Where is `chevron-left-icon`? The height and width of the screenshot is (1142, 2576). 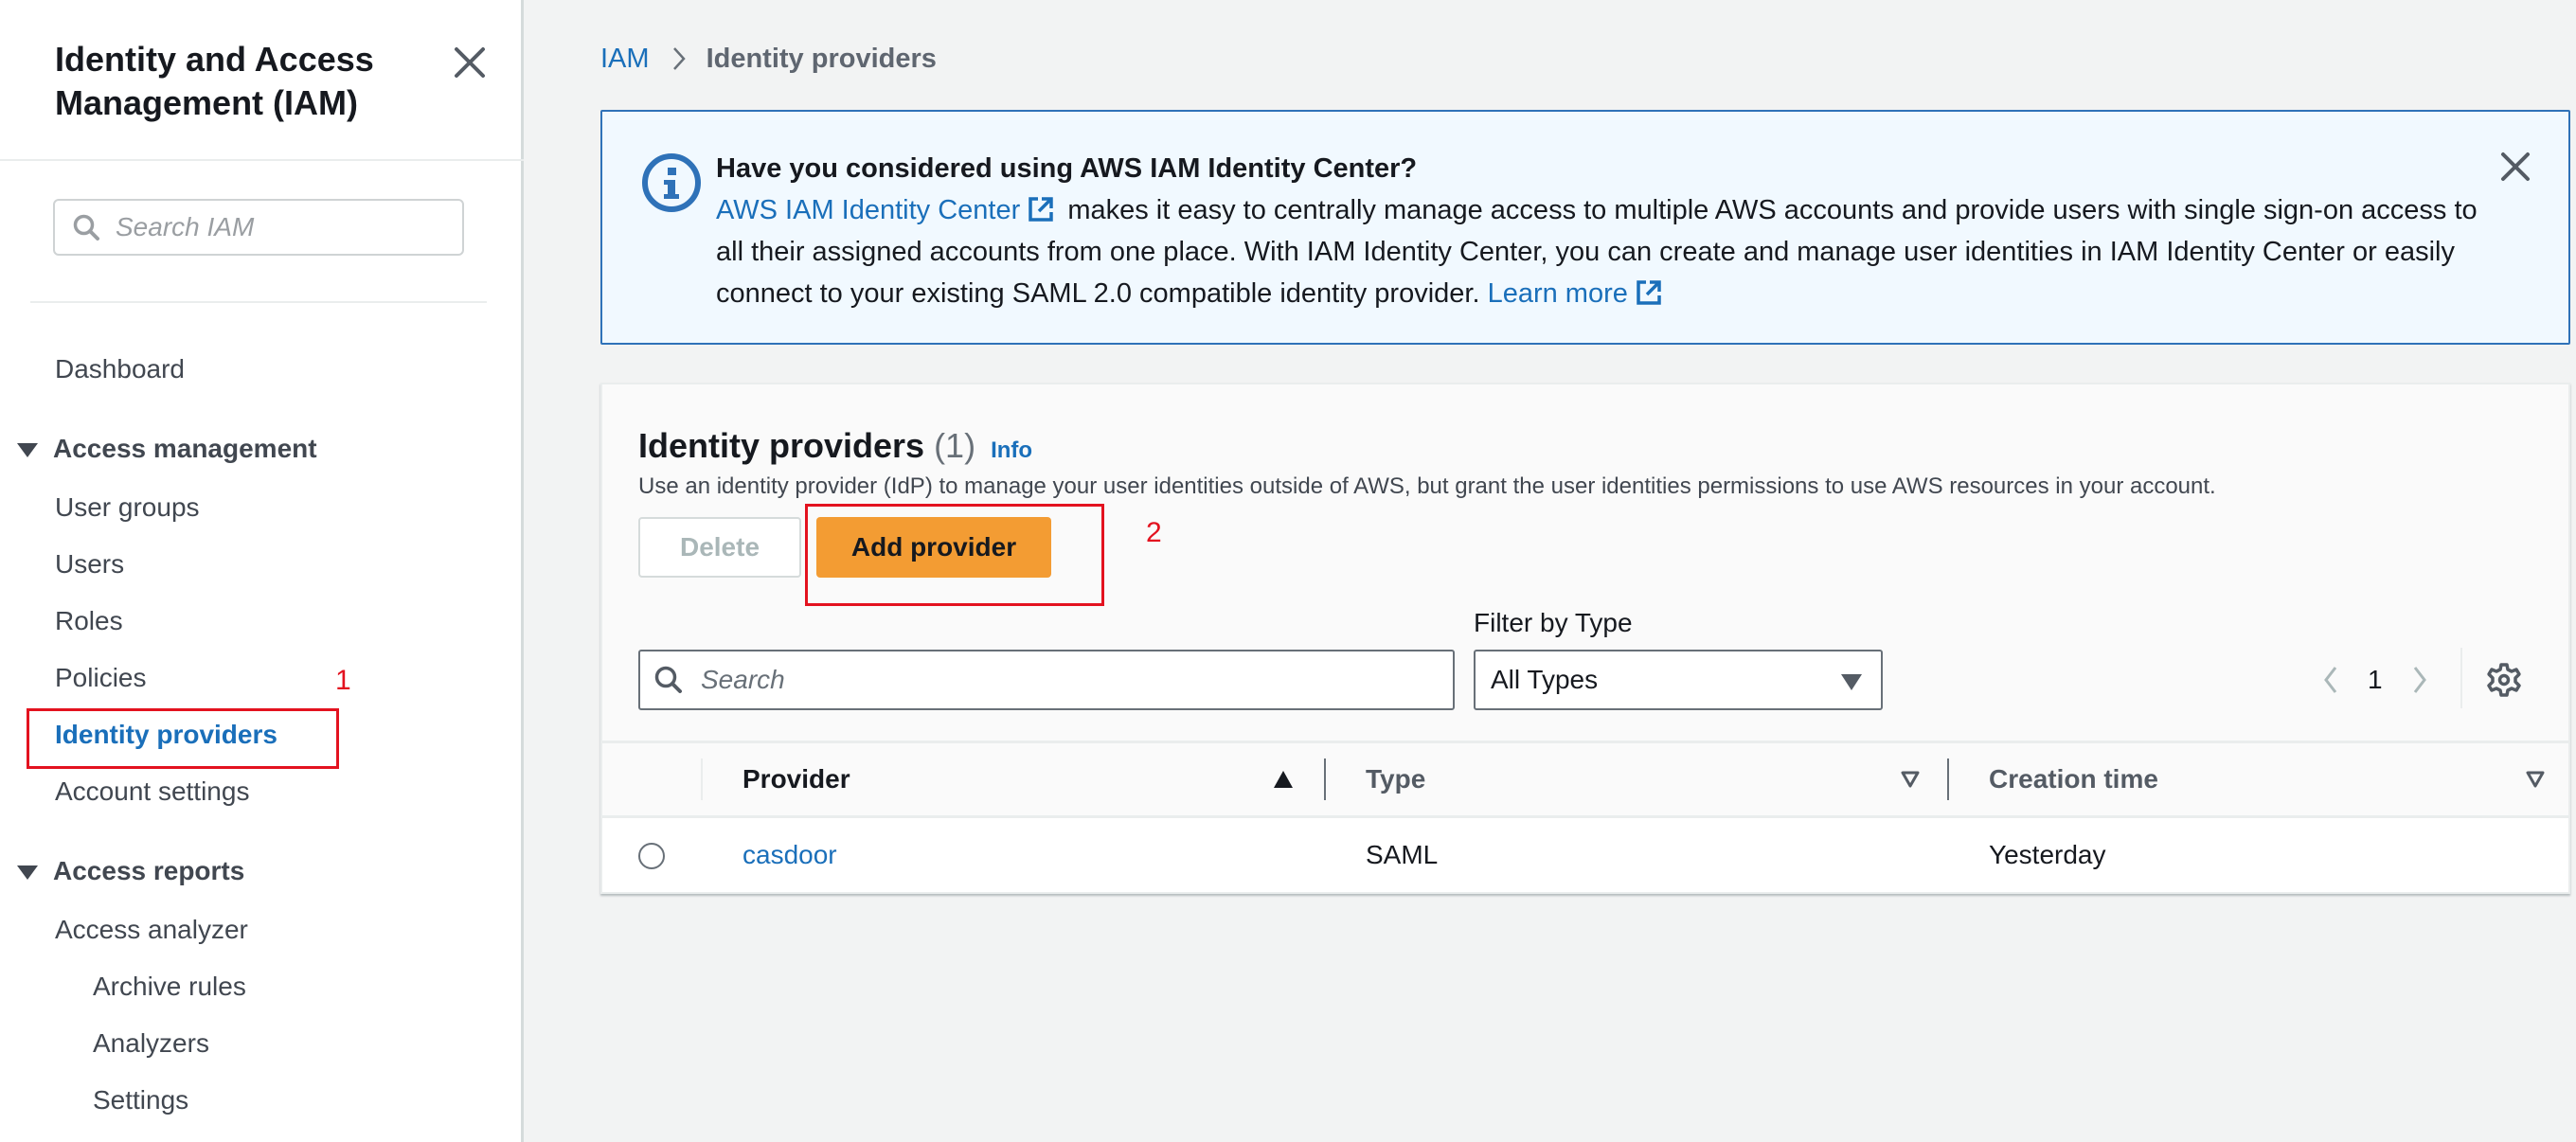 chevron-left-icon is located at coordinates (2330, 680).